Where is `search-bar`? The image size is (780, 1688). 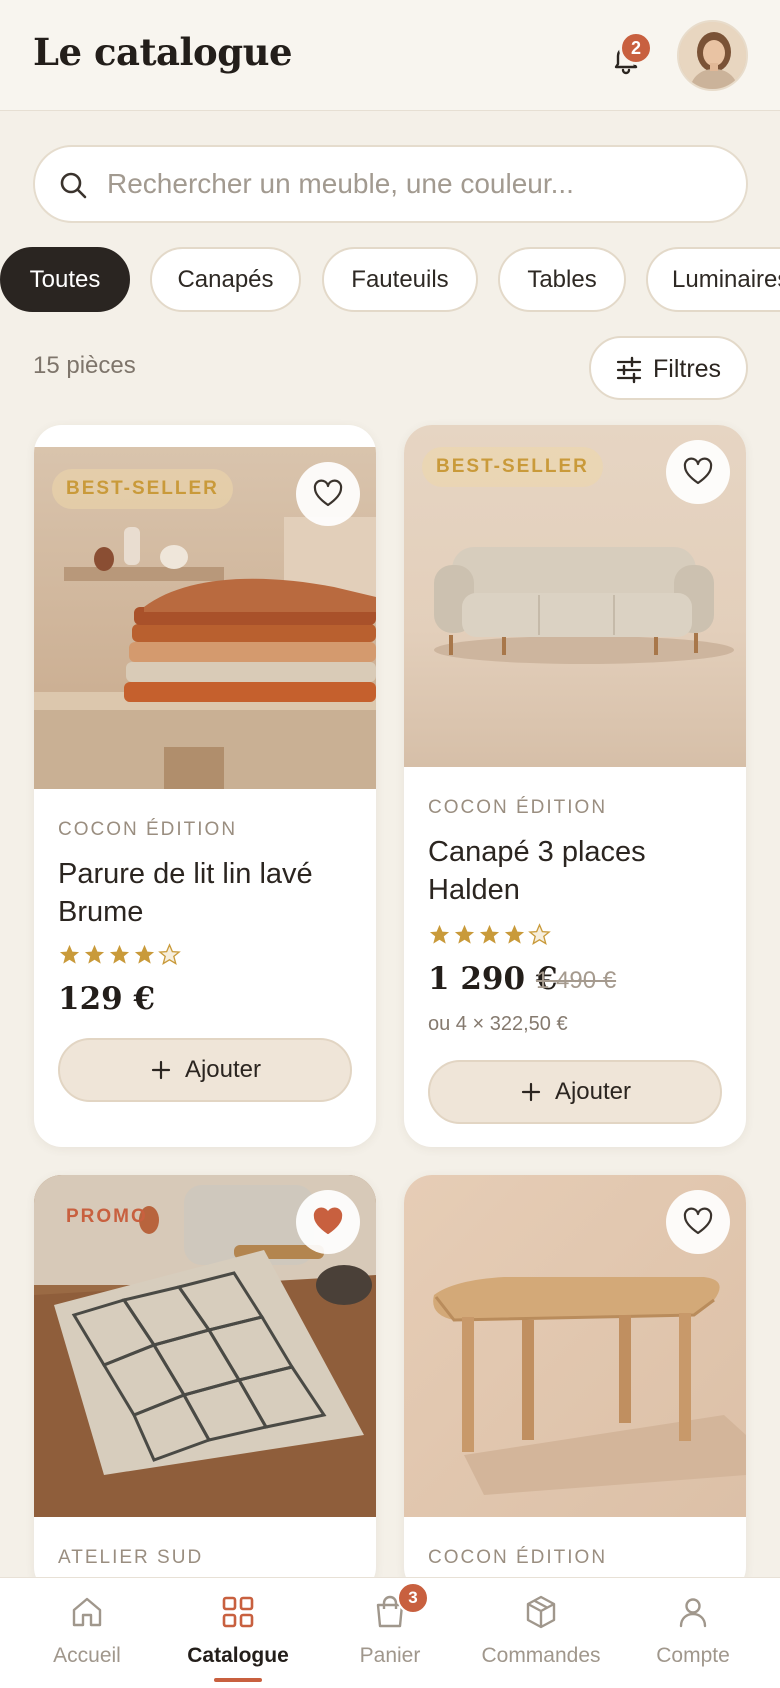
search-bar is located at coordinates (390, 184).